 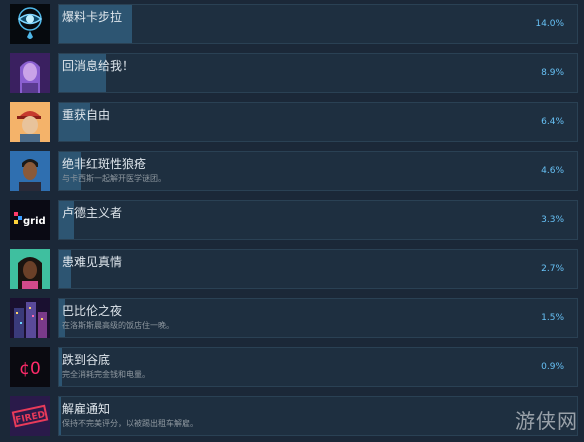 What do you see at coordinates (104, 164) in the screenshot?
I see `achievement-title: 绝非红斑性狼疮` at bounding box center [104, 164].